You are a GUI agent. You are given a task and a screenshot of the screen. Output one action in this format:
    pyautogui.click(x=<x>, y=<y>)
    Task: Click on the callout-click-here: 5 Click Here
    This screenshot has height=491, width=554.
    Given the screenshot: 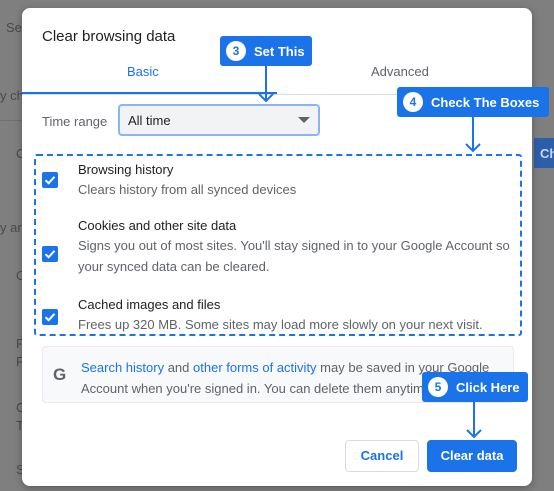 What is the action you would take?
    pyautogui.click(x=475, y=387)
    